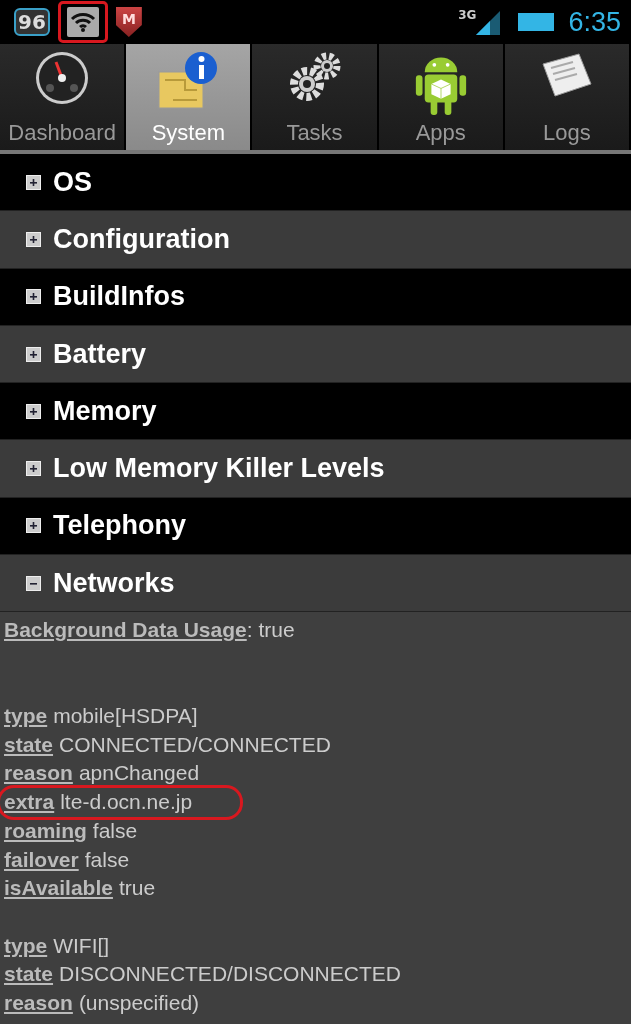 This screenshot has width=631, height=1024. What do you see at coordinates (567, 97) in the screenshot?
I see `tab: Logs` at bounding box center [567, 97].